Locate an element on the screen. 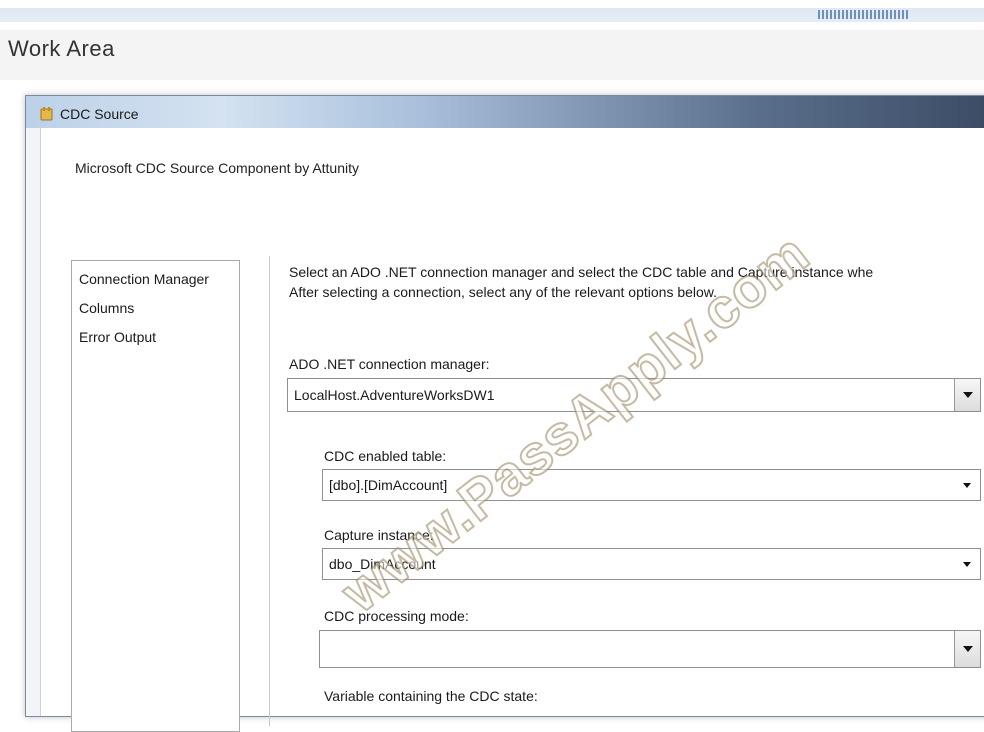 This screenshot has height=732, width=984. capture-instance-select: dbo_DimAccount is located at coordinates (651, 564).